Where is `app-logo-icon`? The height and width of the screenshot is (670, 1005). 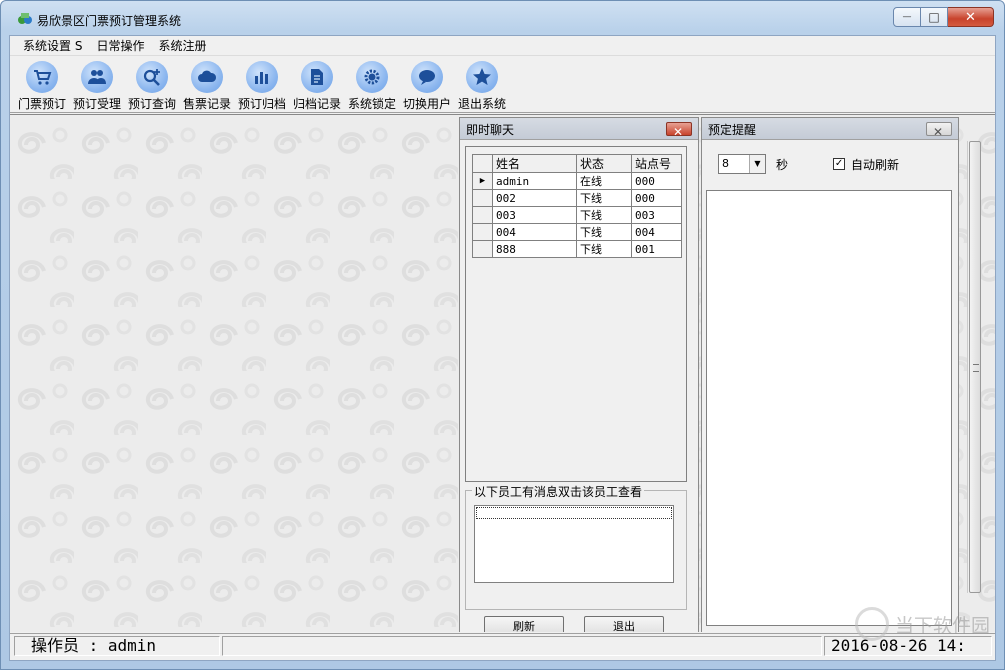
app-logo-icon is located at coordinates (25, 18).